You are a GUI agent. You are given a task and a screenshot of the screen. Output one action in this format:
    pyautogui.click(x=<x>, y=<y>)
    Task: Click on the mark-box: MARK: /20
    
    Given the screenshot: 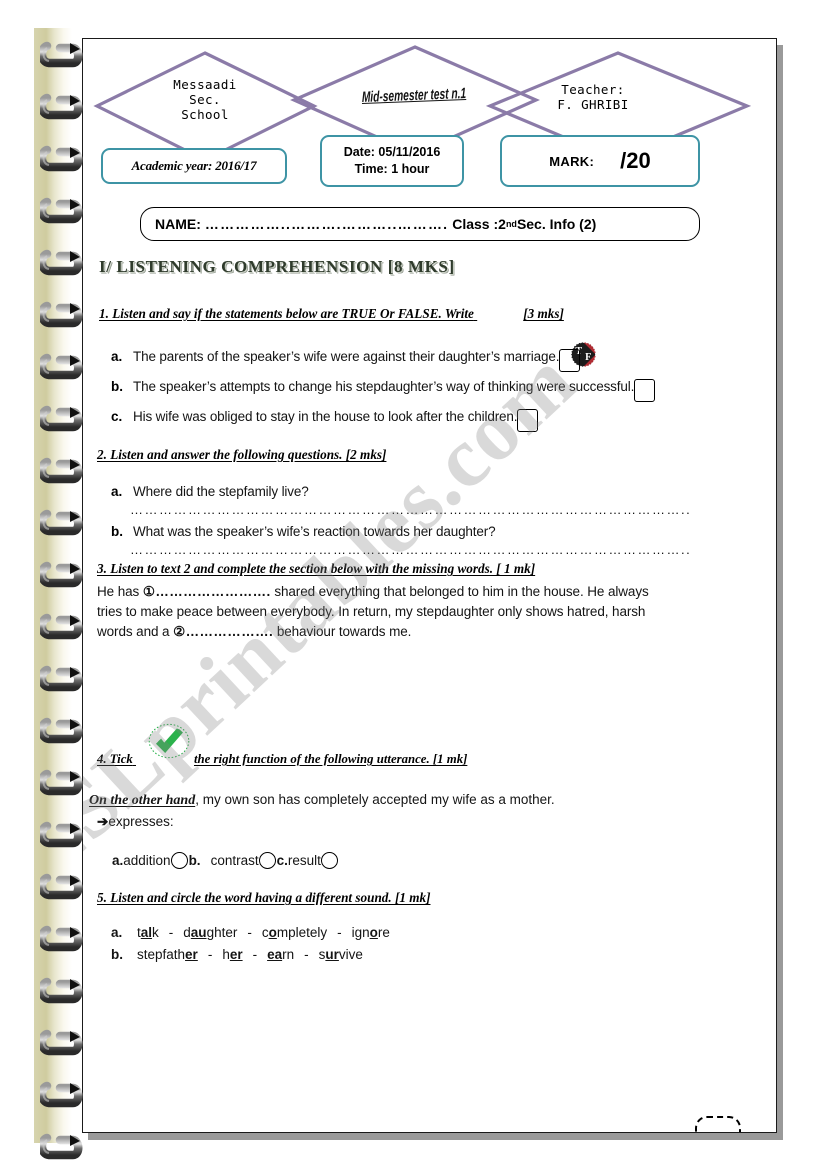 What is the action you would take?
    pyautogui.click(x=600, y=161)
    